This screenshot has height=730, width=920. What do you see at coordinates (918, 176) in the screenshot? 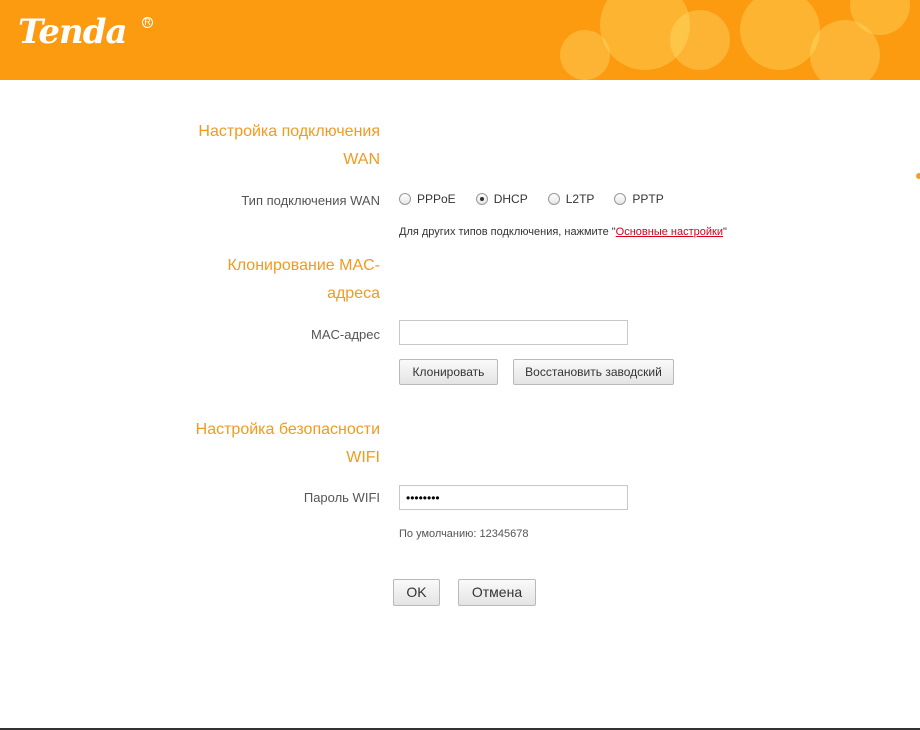
I see `edge-indicator` at bounding box center [918, 176].